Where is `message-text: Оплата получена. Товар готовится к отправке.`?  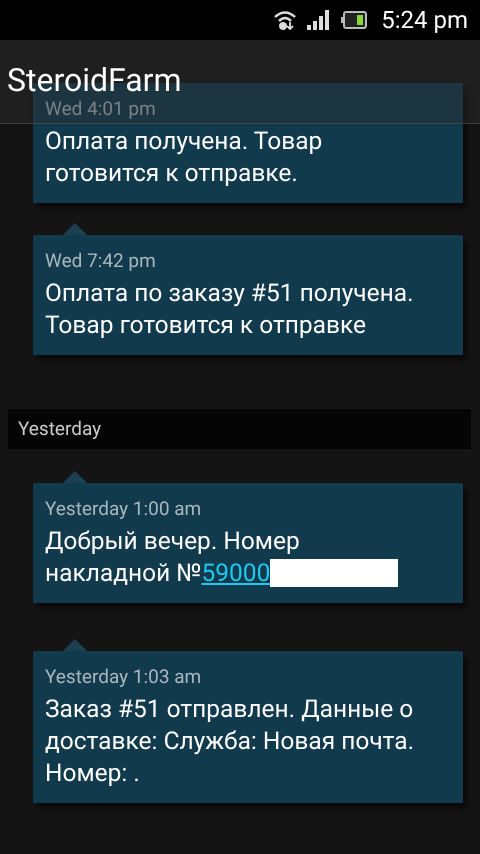
message-text: Оплата получена. Товар готовится к отправке. is located at coordinates (184, 157).